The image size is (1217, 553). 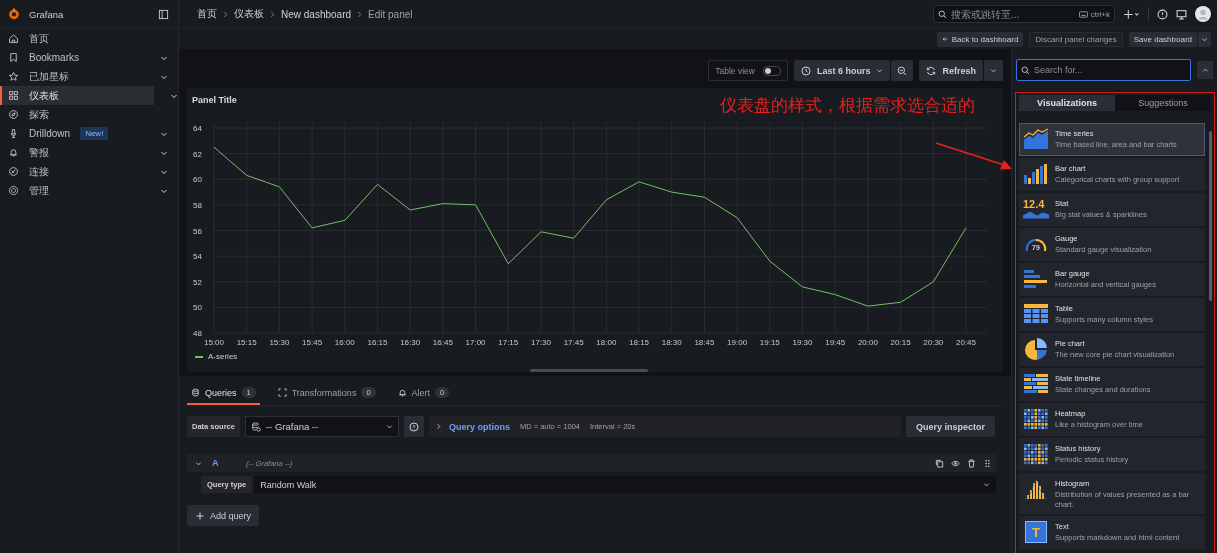 What do you see at coordinates (279, 342) in the screenshot?
I see `x-axis-label: 15:30` at bounding box center [279, 342].